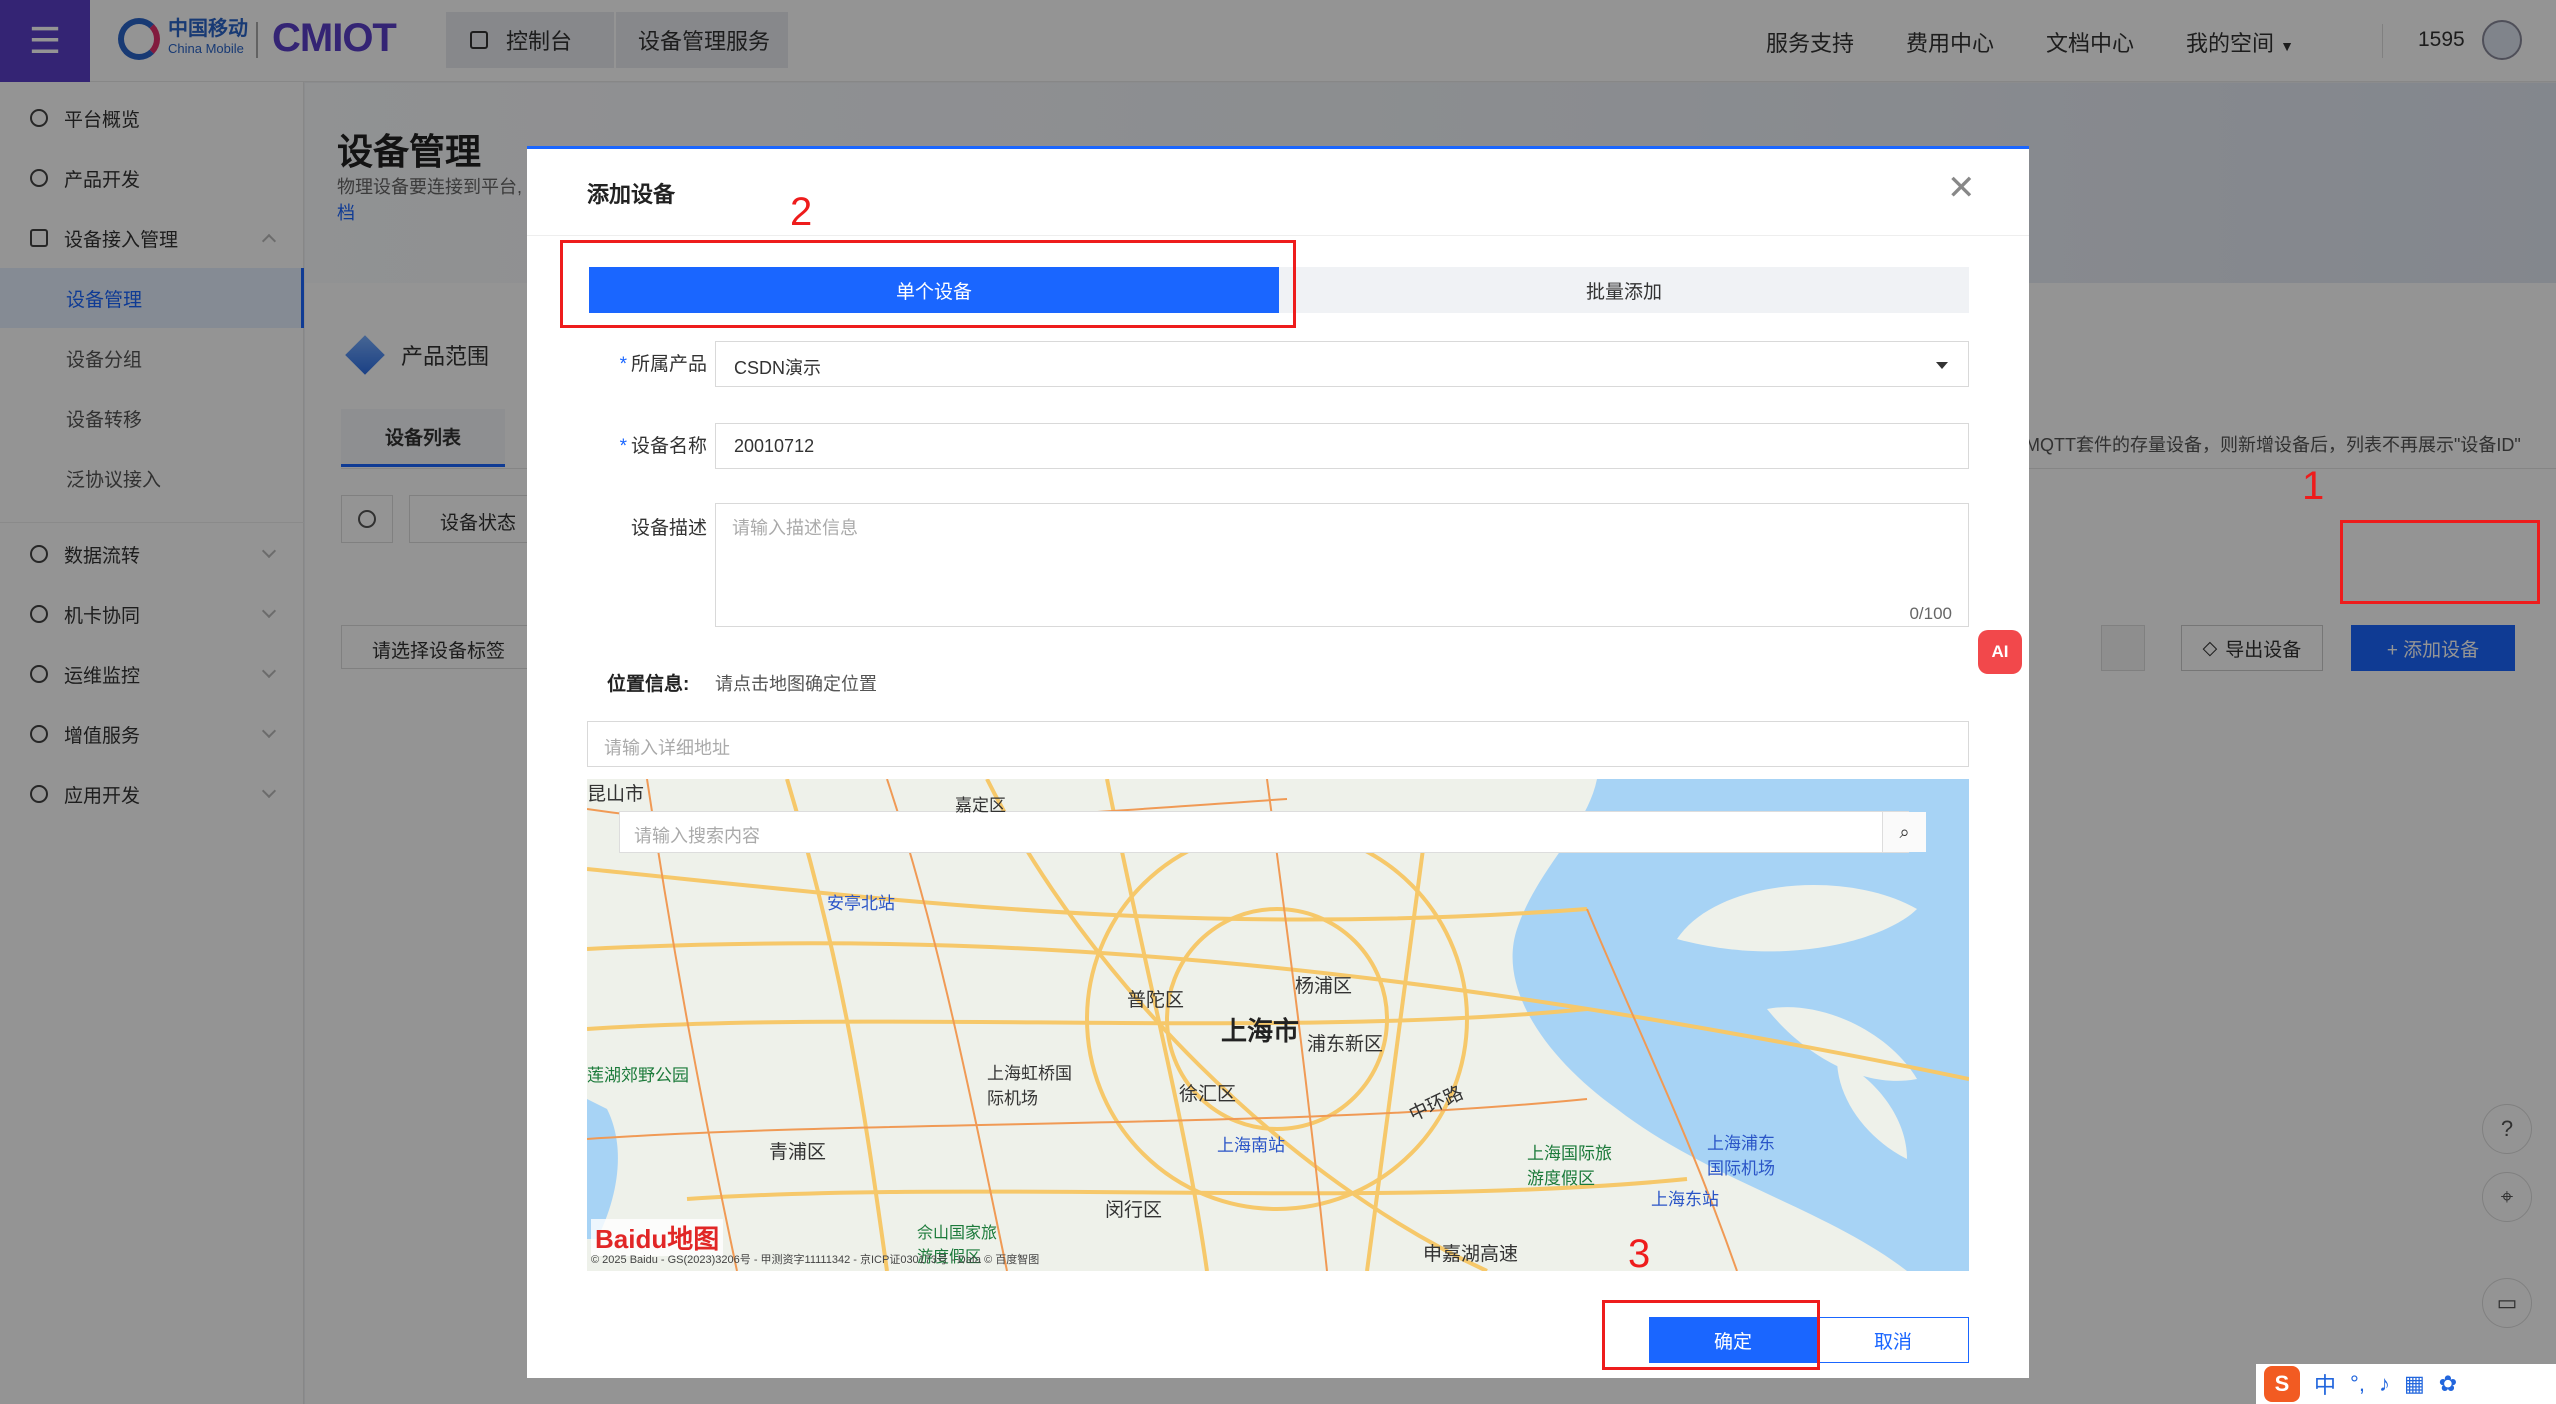 This screenshot has height=1404, width=2556. What do you see at coordinates (1029, 1086) in the screenshot?
I see `map-label-hongqiao: 上海虹桥国际机场` at bounding box center [1029, 1086].